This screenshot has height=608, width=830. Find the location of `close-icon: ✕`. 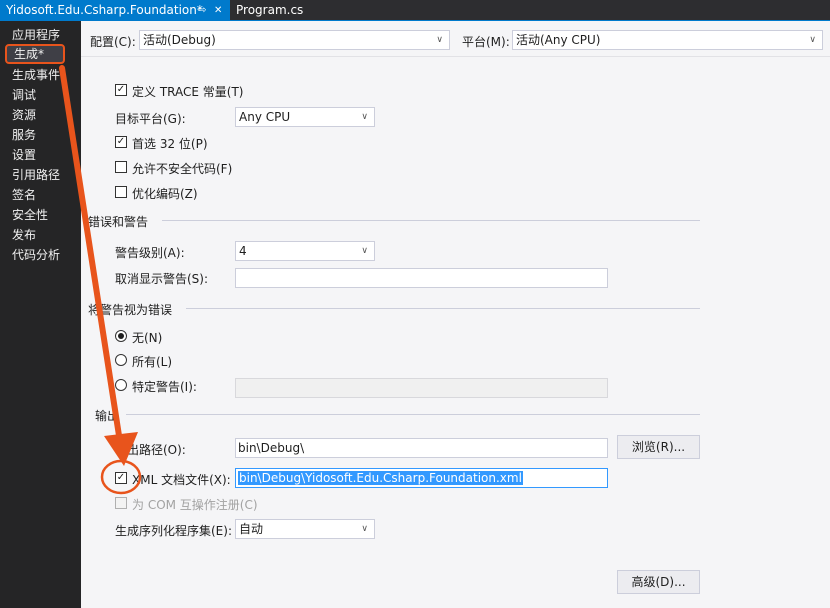

close-icon: ✕ is located at coordinates (218, 10).